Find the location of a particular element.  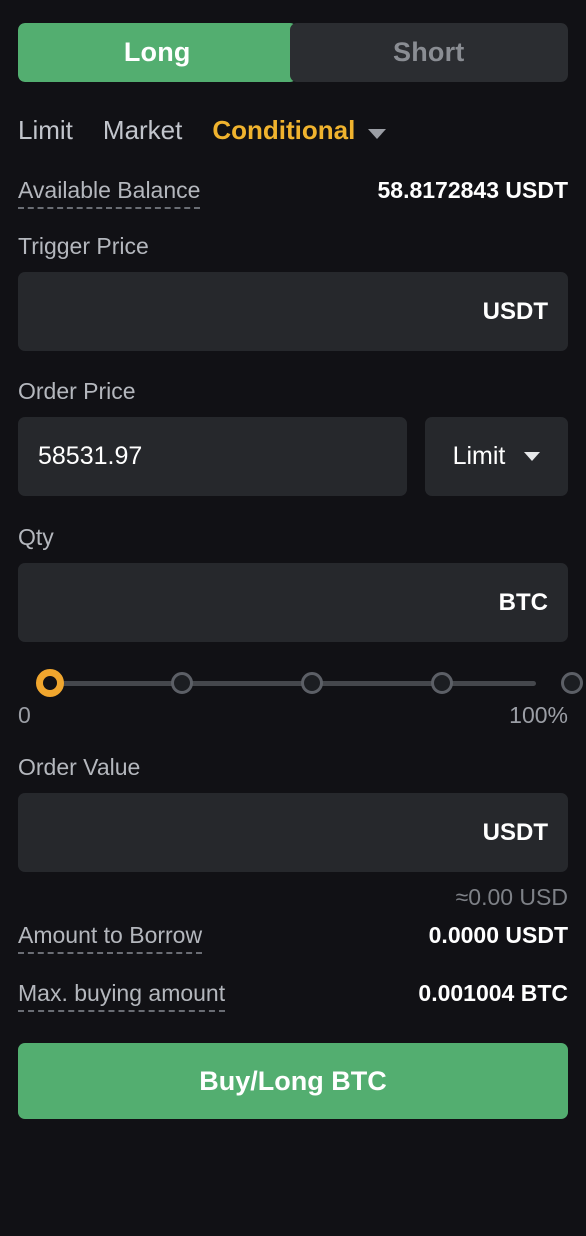

tab-conditional: Conditional is located at coordinates (299, 130).